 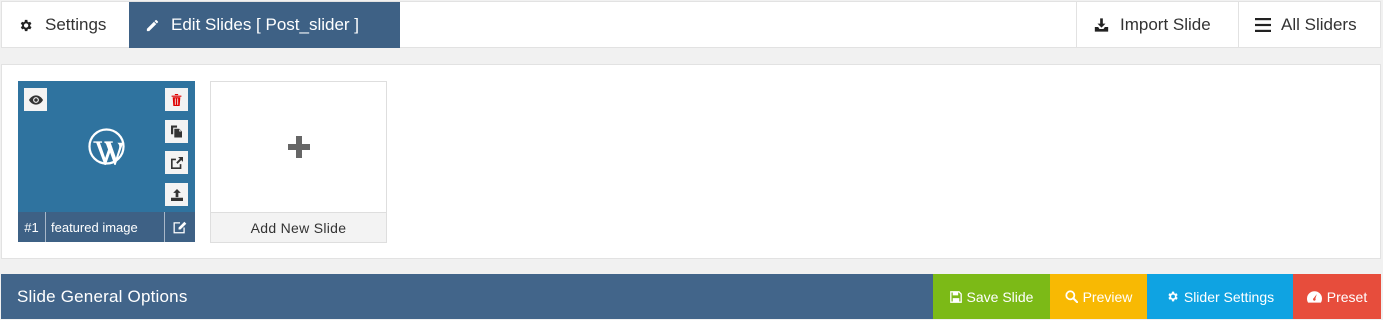 I want to click on slider-settings-label: Slider Settings, so click(x=1229, y=296).